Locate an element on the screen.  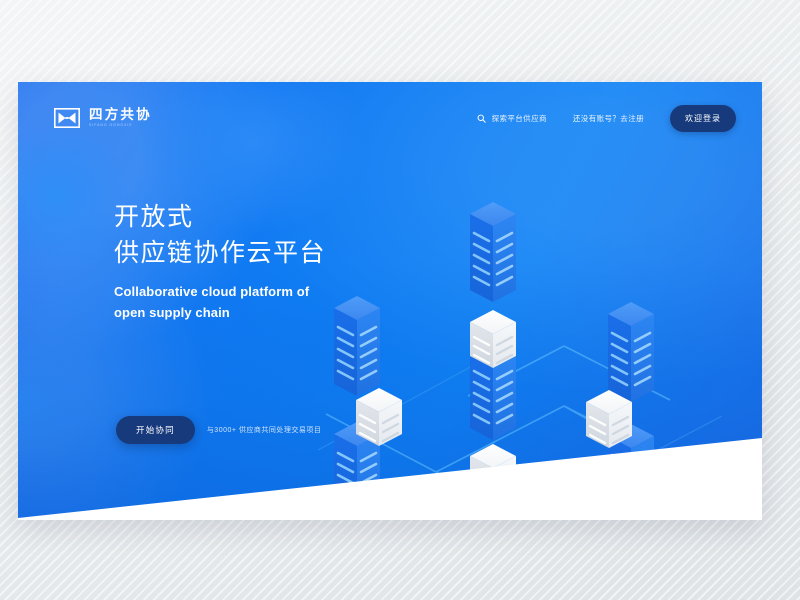
brand-name-cn: 四方共协 is located at coordinates (120, 114).